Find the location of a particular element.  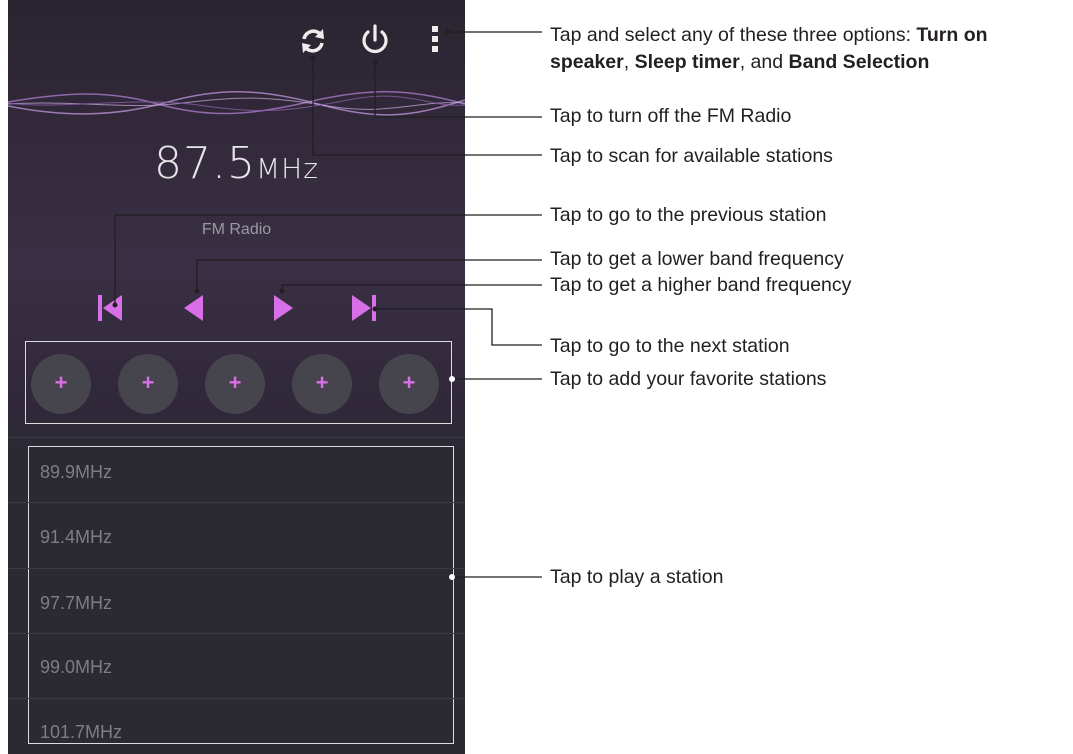

annotation-play: Tap to play a station is located at coordinates (637, 577).